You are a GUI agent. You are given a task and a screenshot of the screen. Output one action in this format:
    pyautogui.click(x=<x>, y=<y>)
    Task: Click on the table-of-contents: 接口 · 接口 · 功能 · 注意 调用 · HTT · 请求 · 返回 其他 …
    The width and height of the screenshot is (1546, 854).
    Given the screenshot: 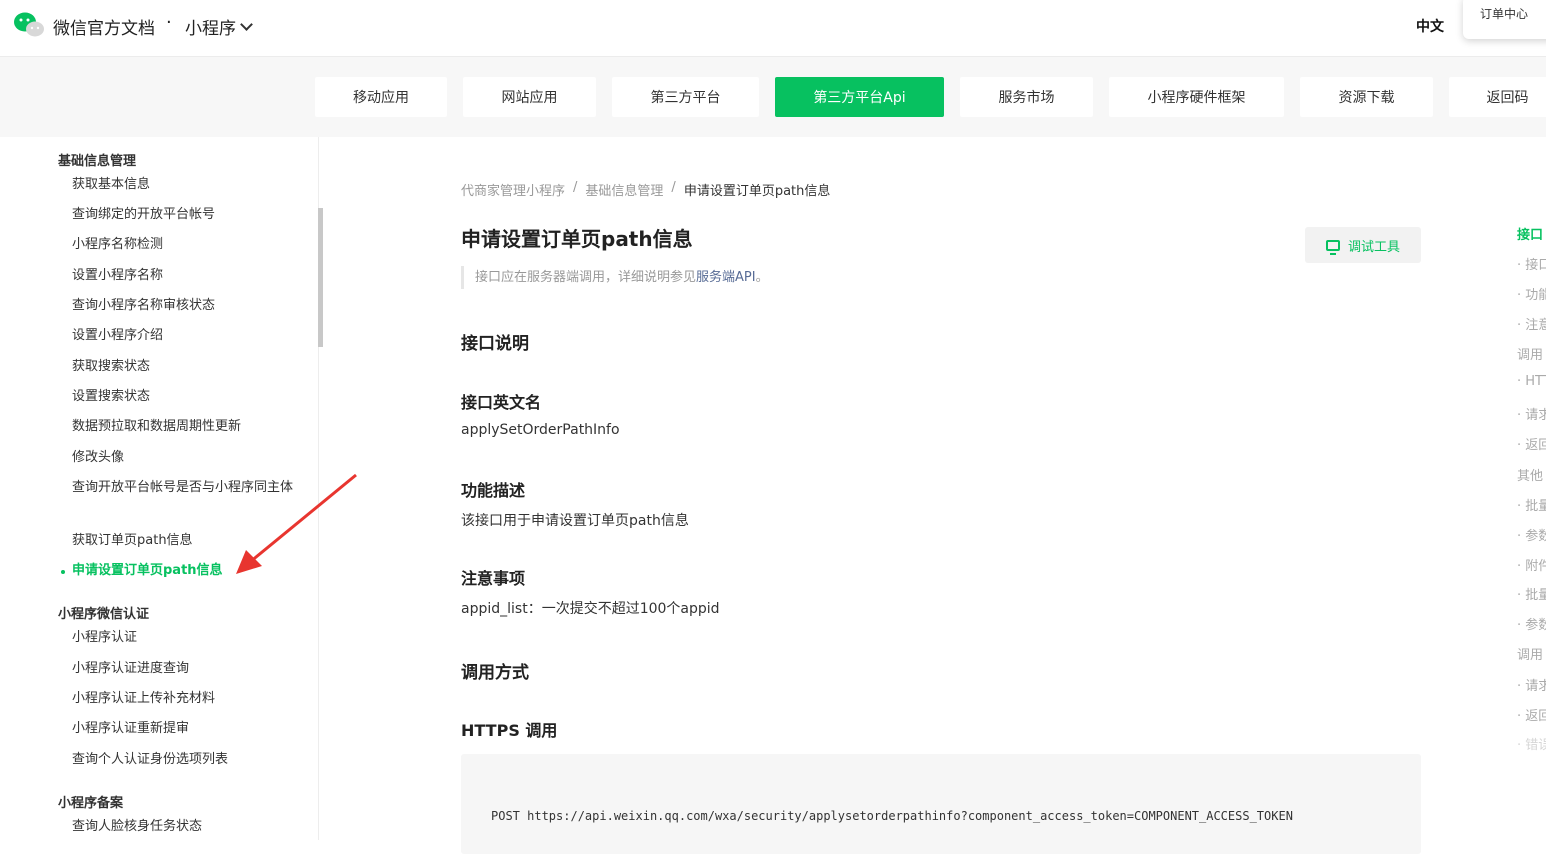 What is the action you would take?
    pyautogui.click(x=1531, y=447)
    